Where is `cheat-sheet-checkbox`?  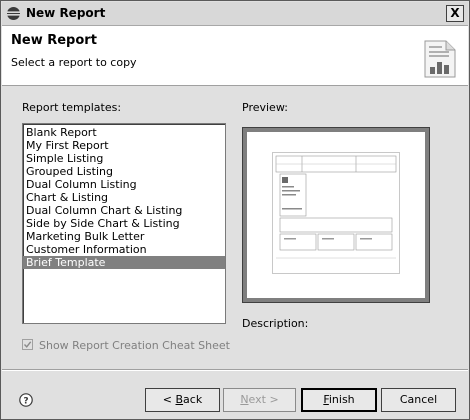
cheat-sheet-checkbox is located at coordinates (27, 344).